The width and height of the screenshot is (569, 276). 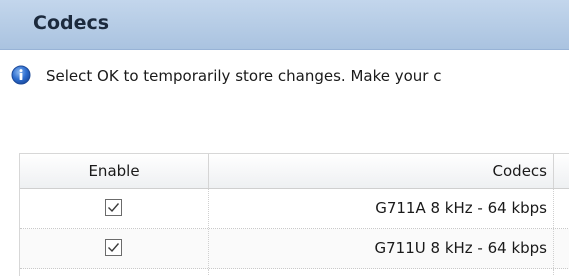 I want to click on info-icon, so click(x=21, y=75).